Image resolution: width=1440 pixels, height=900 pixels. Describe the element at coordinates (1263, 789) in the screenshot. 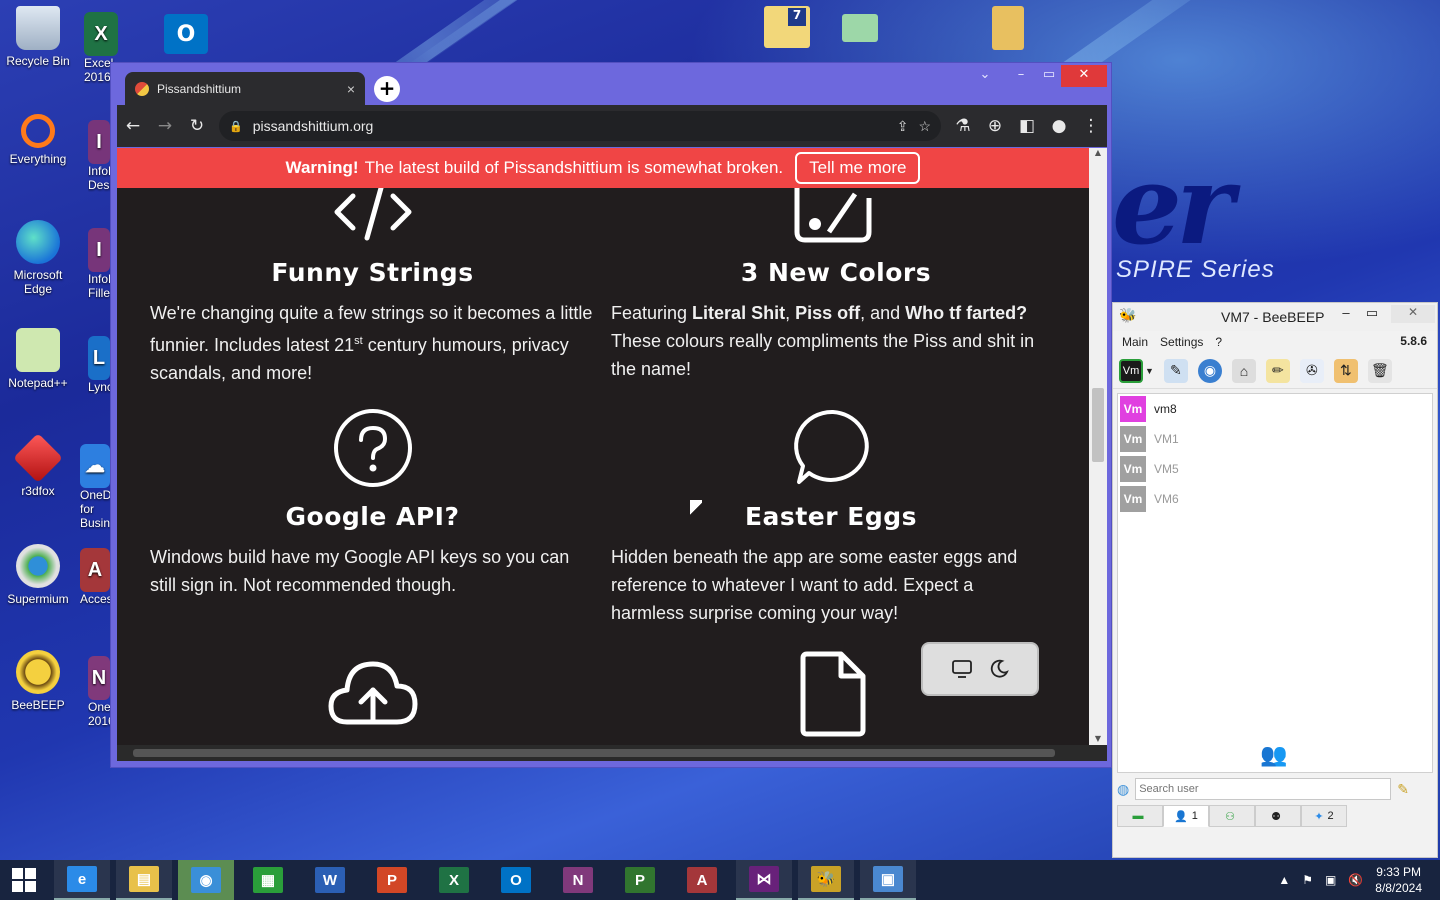

I see `search-user-input` at that location.